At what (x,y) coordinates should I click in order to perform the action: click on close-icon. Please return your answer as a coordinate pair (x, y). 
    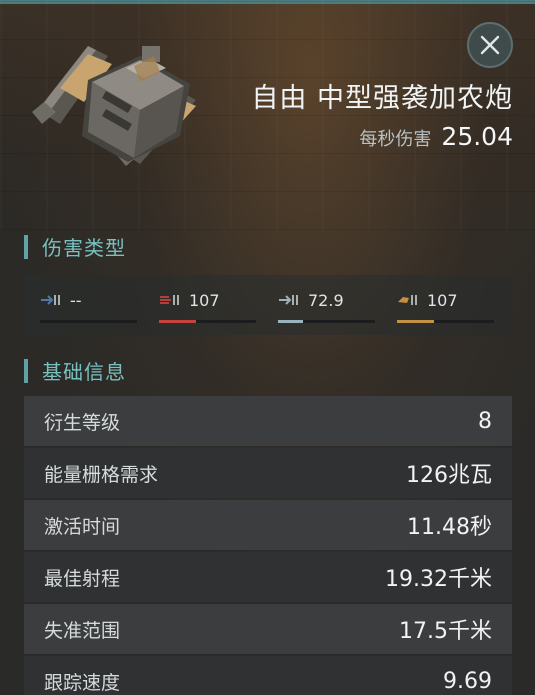
    Looking at the image, I should click on (490, 45).